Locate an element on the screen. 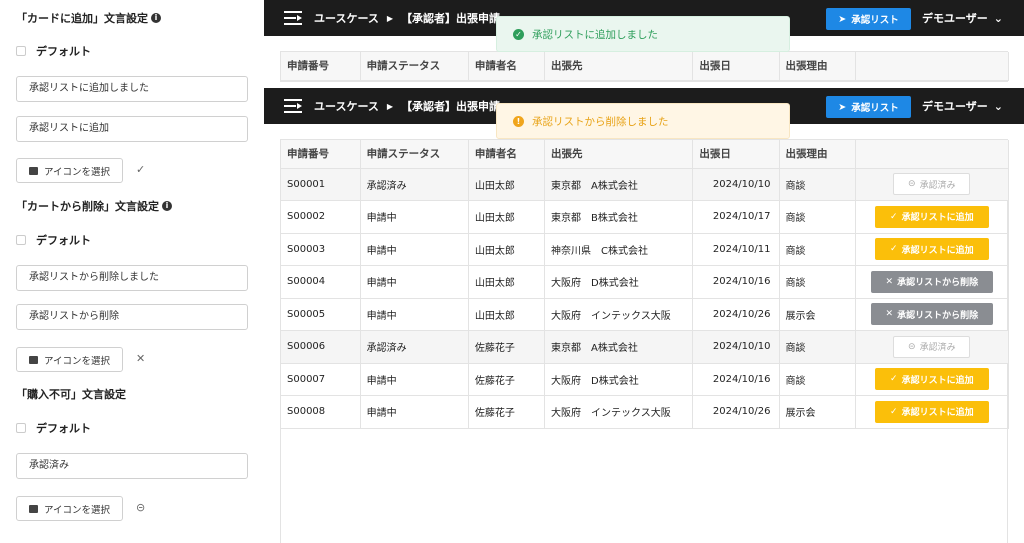 Image resolution: width=1024 pixels, height=543 pixels. done-message-input: 承認リストに追加しました is located at coordinates (132, 89).